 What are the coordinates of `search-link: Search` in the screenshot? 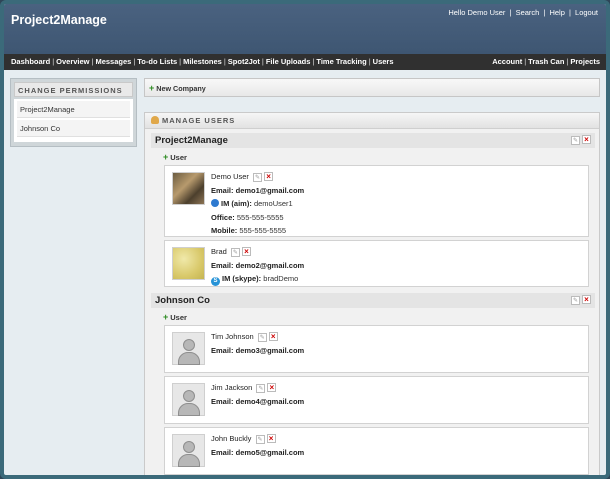 It's located at (528, 12).